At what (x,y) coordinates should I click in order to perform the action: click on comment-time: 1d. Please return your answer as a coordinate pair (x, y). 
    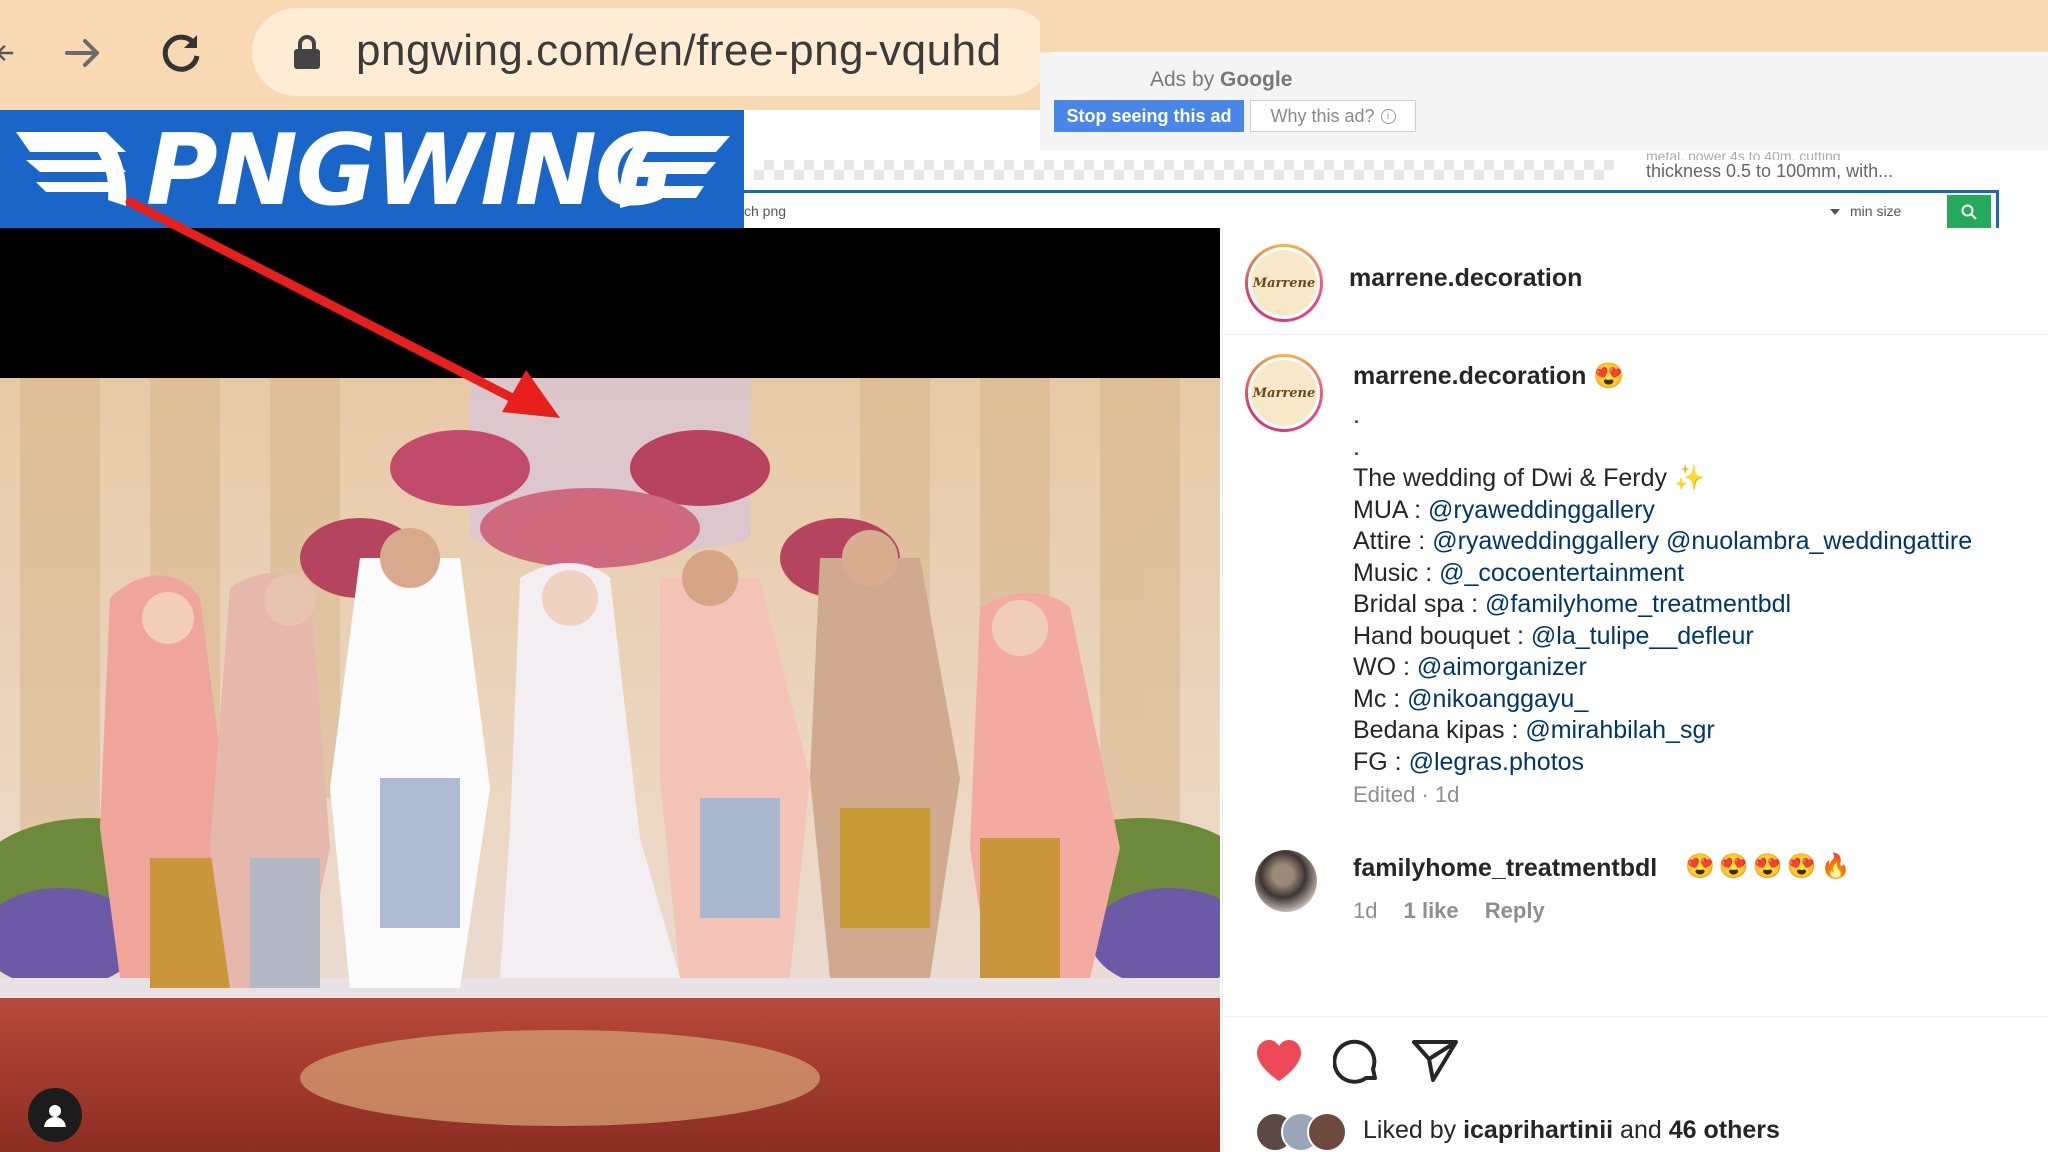
    Looking at the image, I should click on (1365, 910).